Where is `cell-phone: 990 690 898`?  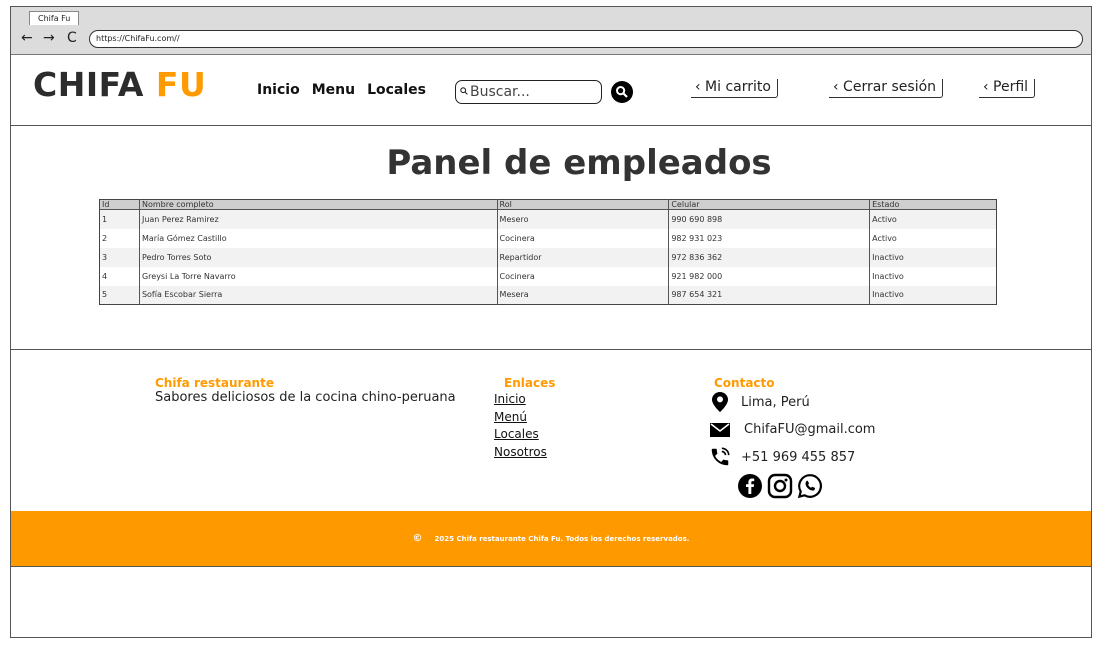
cell-phone: 990 690 898 is located at coordinates (769, 219).